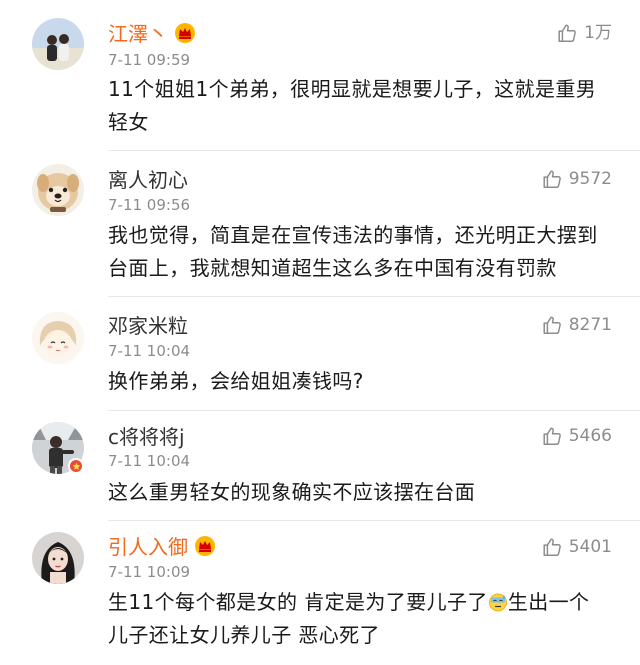  What do you see at coordinates (352, 105) in the screenshot?
I see `comment-text: 11个姐姐1个弟弟，很明显就是想要儿子，这就是重男轻女` at bounding box center [352, 105].